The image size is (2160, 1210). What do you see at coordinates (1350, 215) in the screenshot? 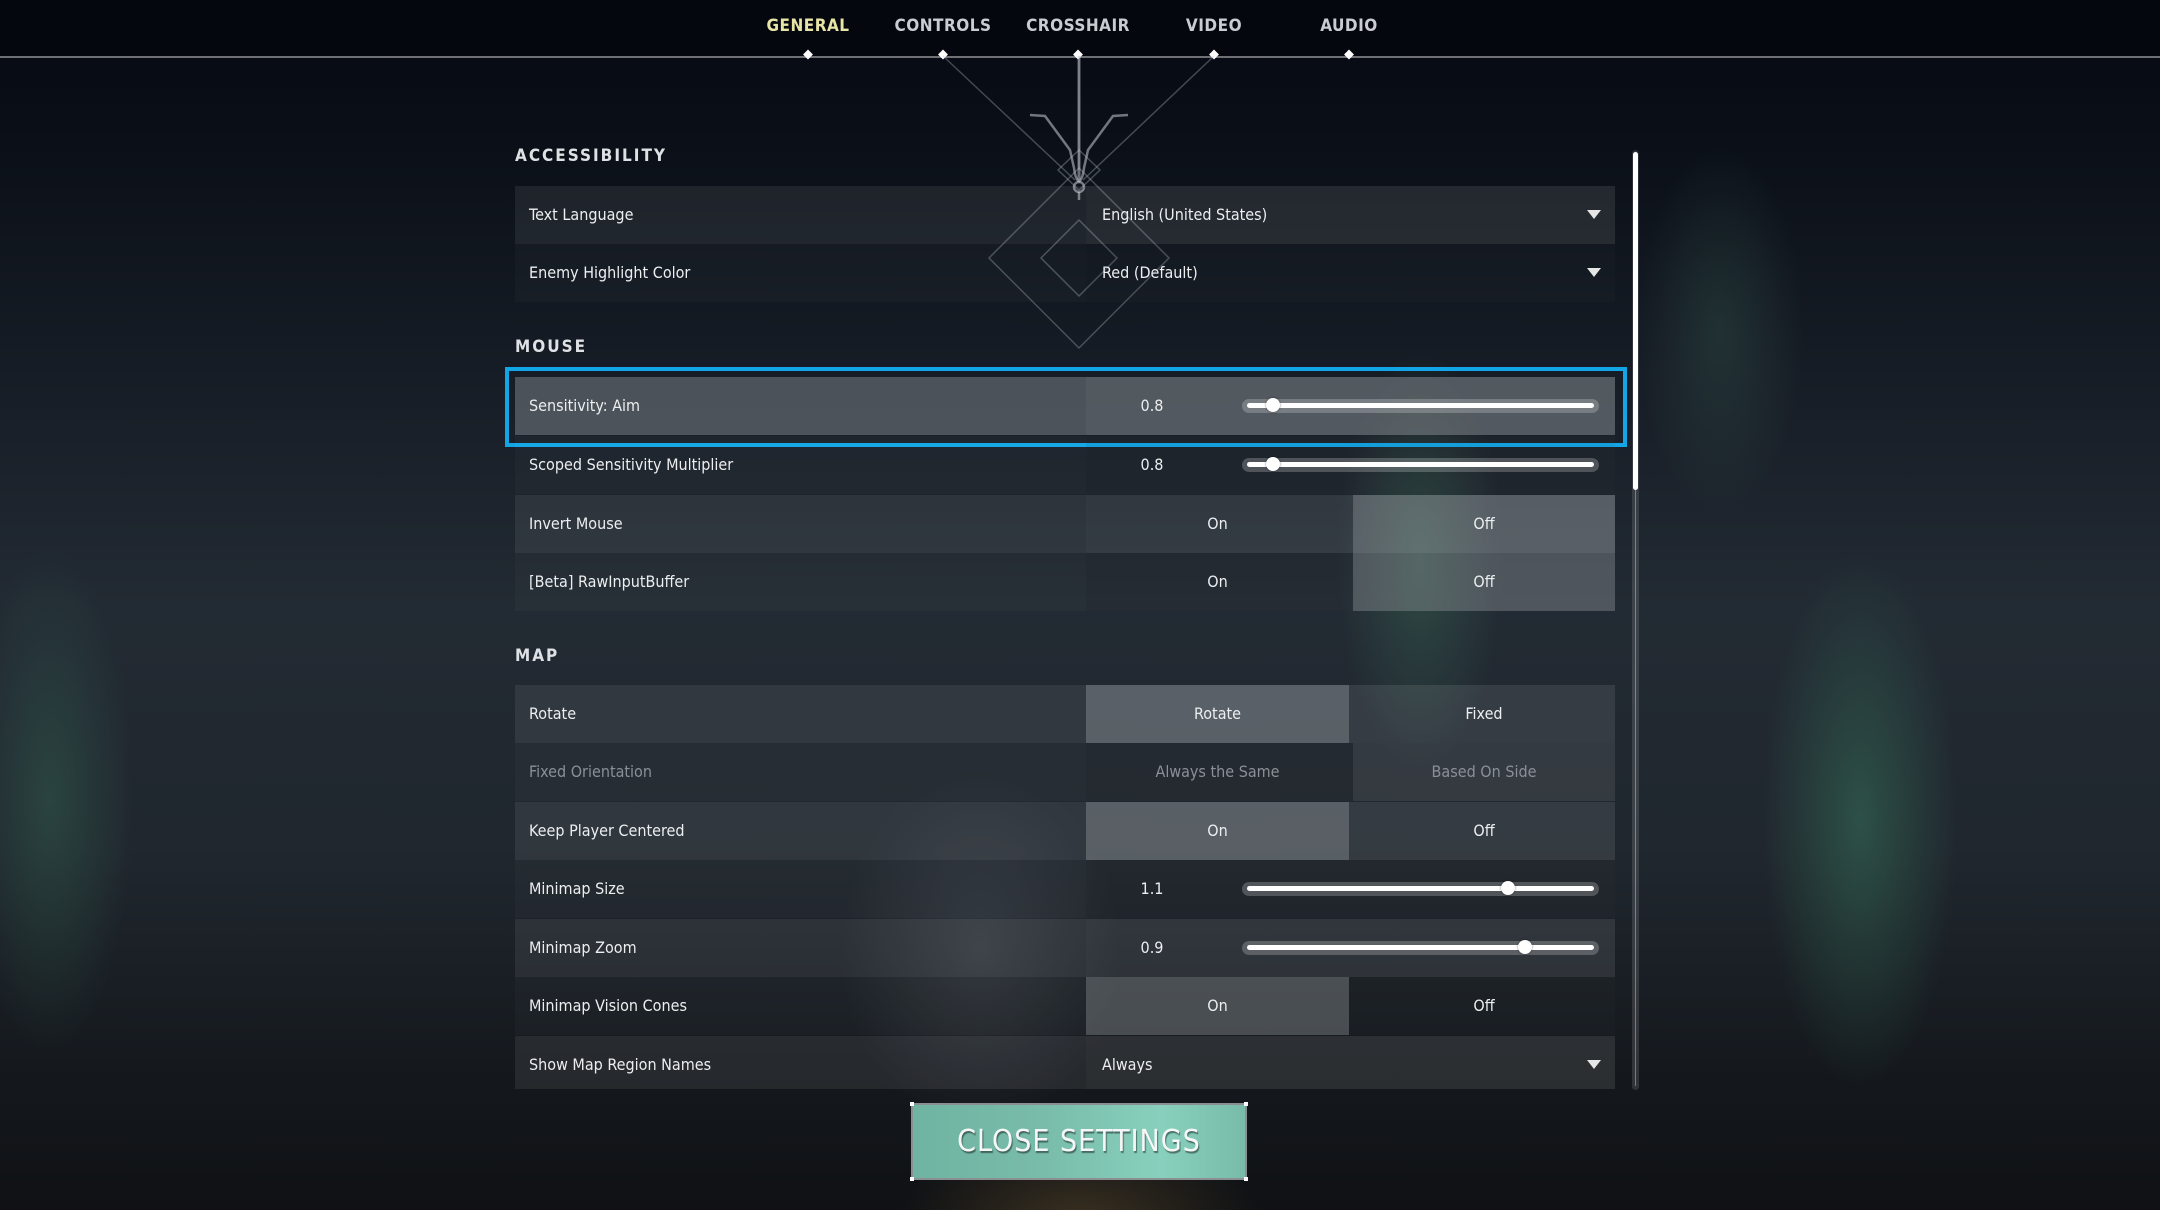
I see `text-language-dropdown: English (United States)` at bounding box center [1350, 215].